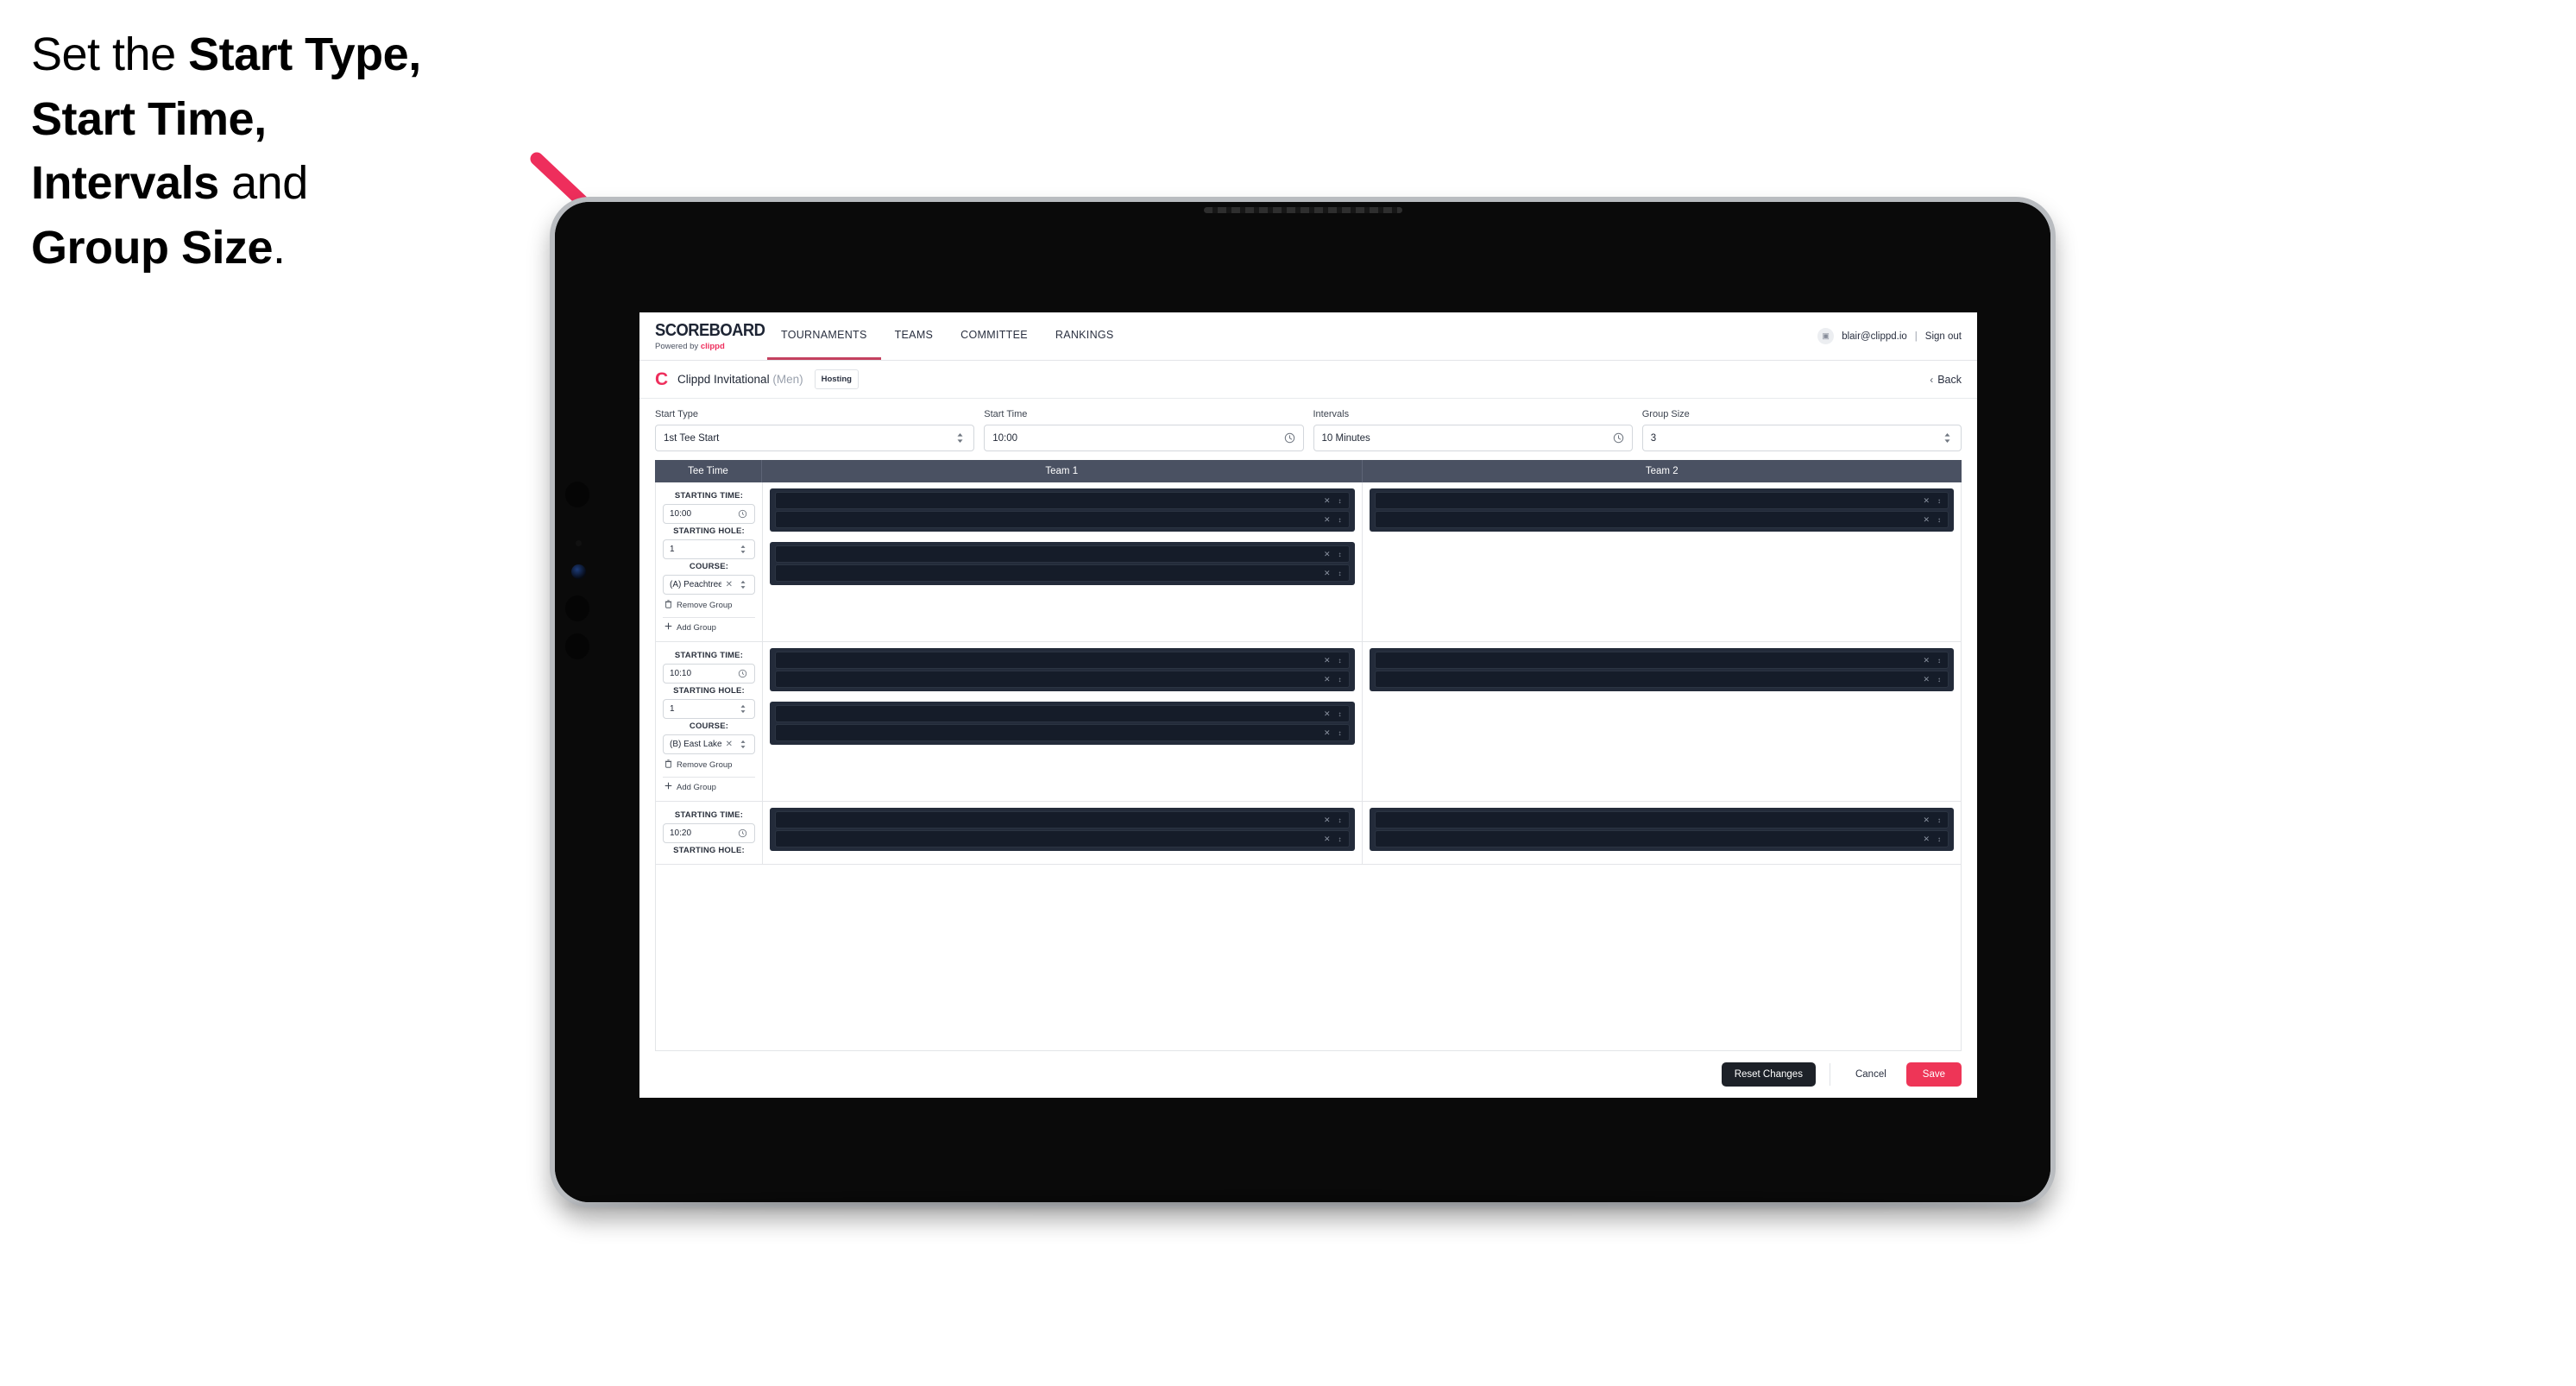  I want to click on nav-item-committee: COMMITTEE, so click(995, 336).